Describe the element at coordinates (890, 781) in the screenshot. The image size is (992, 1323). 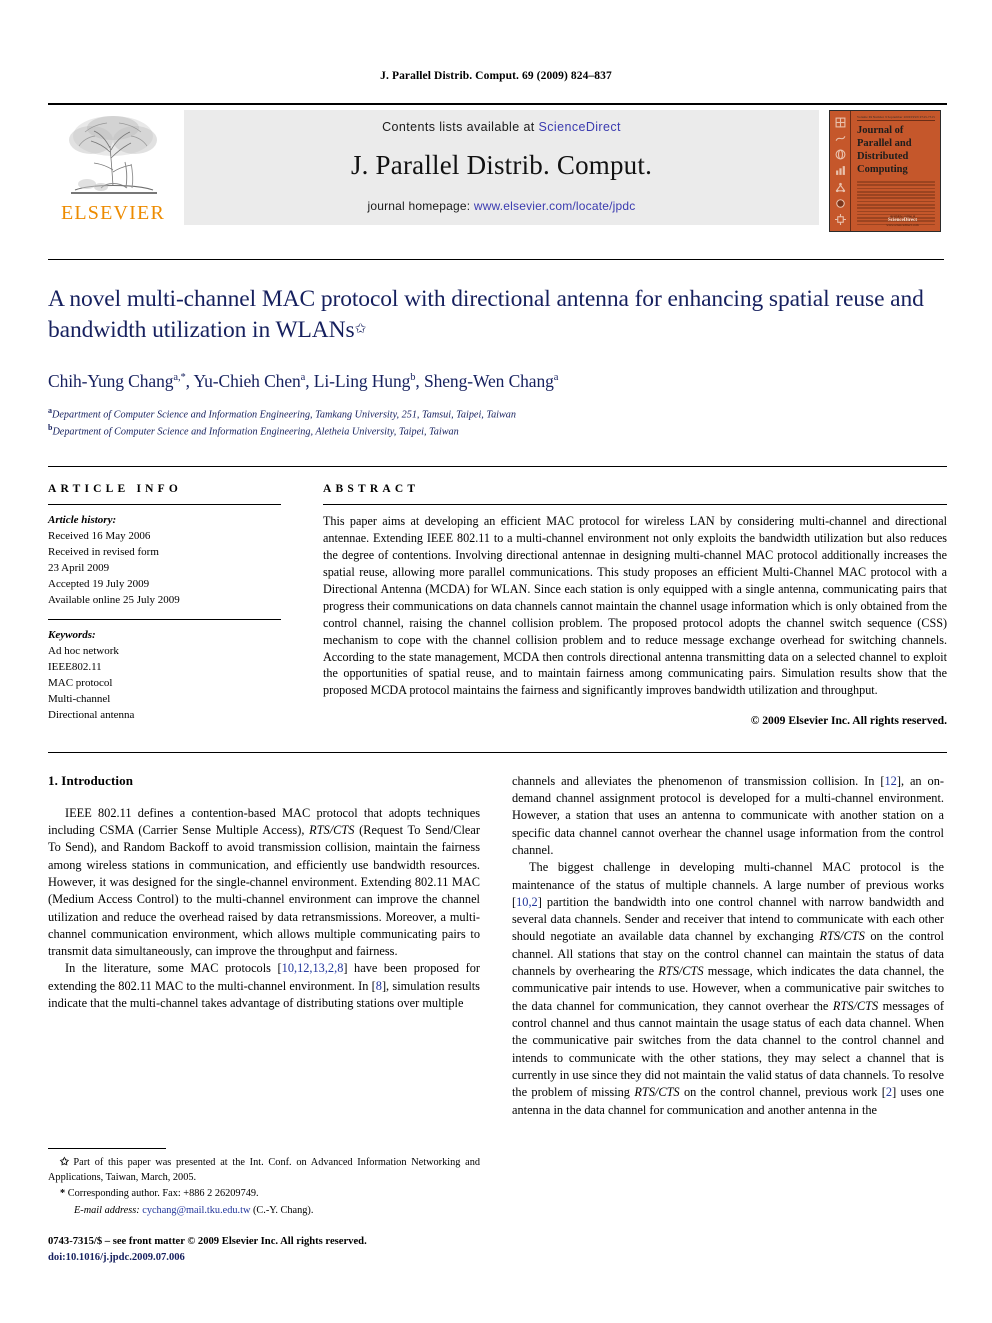
I see `citation-ref: 12` at that location.